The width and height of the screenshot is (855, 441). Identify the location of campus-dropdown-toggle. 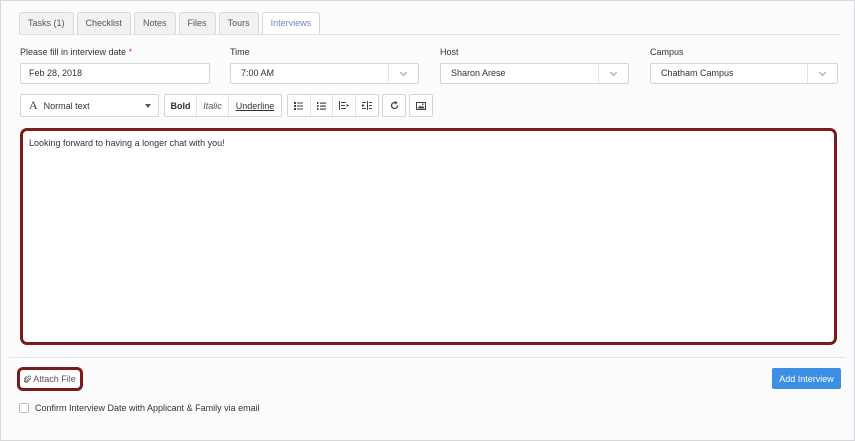
(822, 73).